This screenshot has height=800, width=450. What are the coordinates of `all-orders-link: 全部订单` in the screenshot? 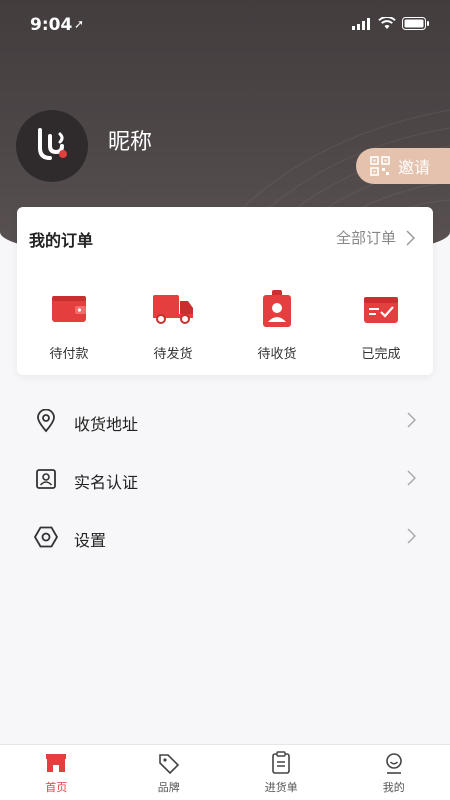 It's located at (375, 237).